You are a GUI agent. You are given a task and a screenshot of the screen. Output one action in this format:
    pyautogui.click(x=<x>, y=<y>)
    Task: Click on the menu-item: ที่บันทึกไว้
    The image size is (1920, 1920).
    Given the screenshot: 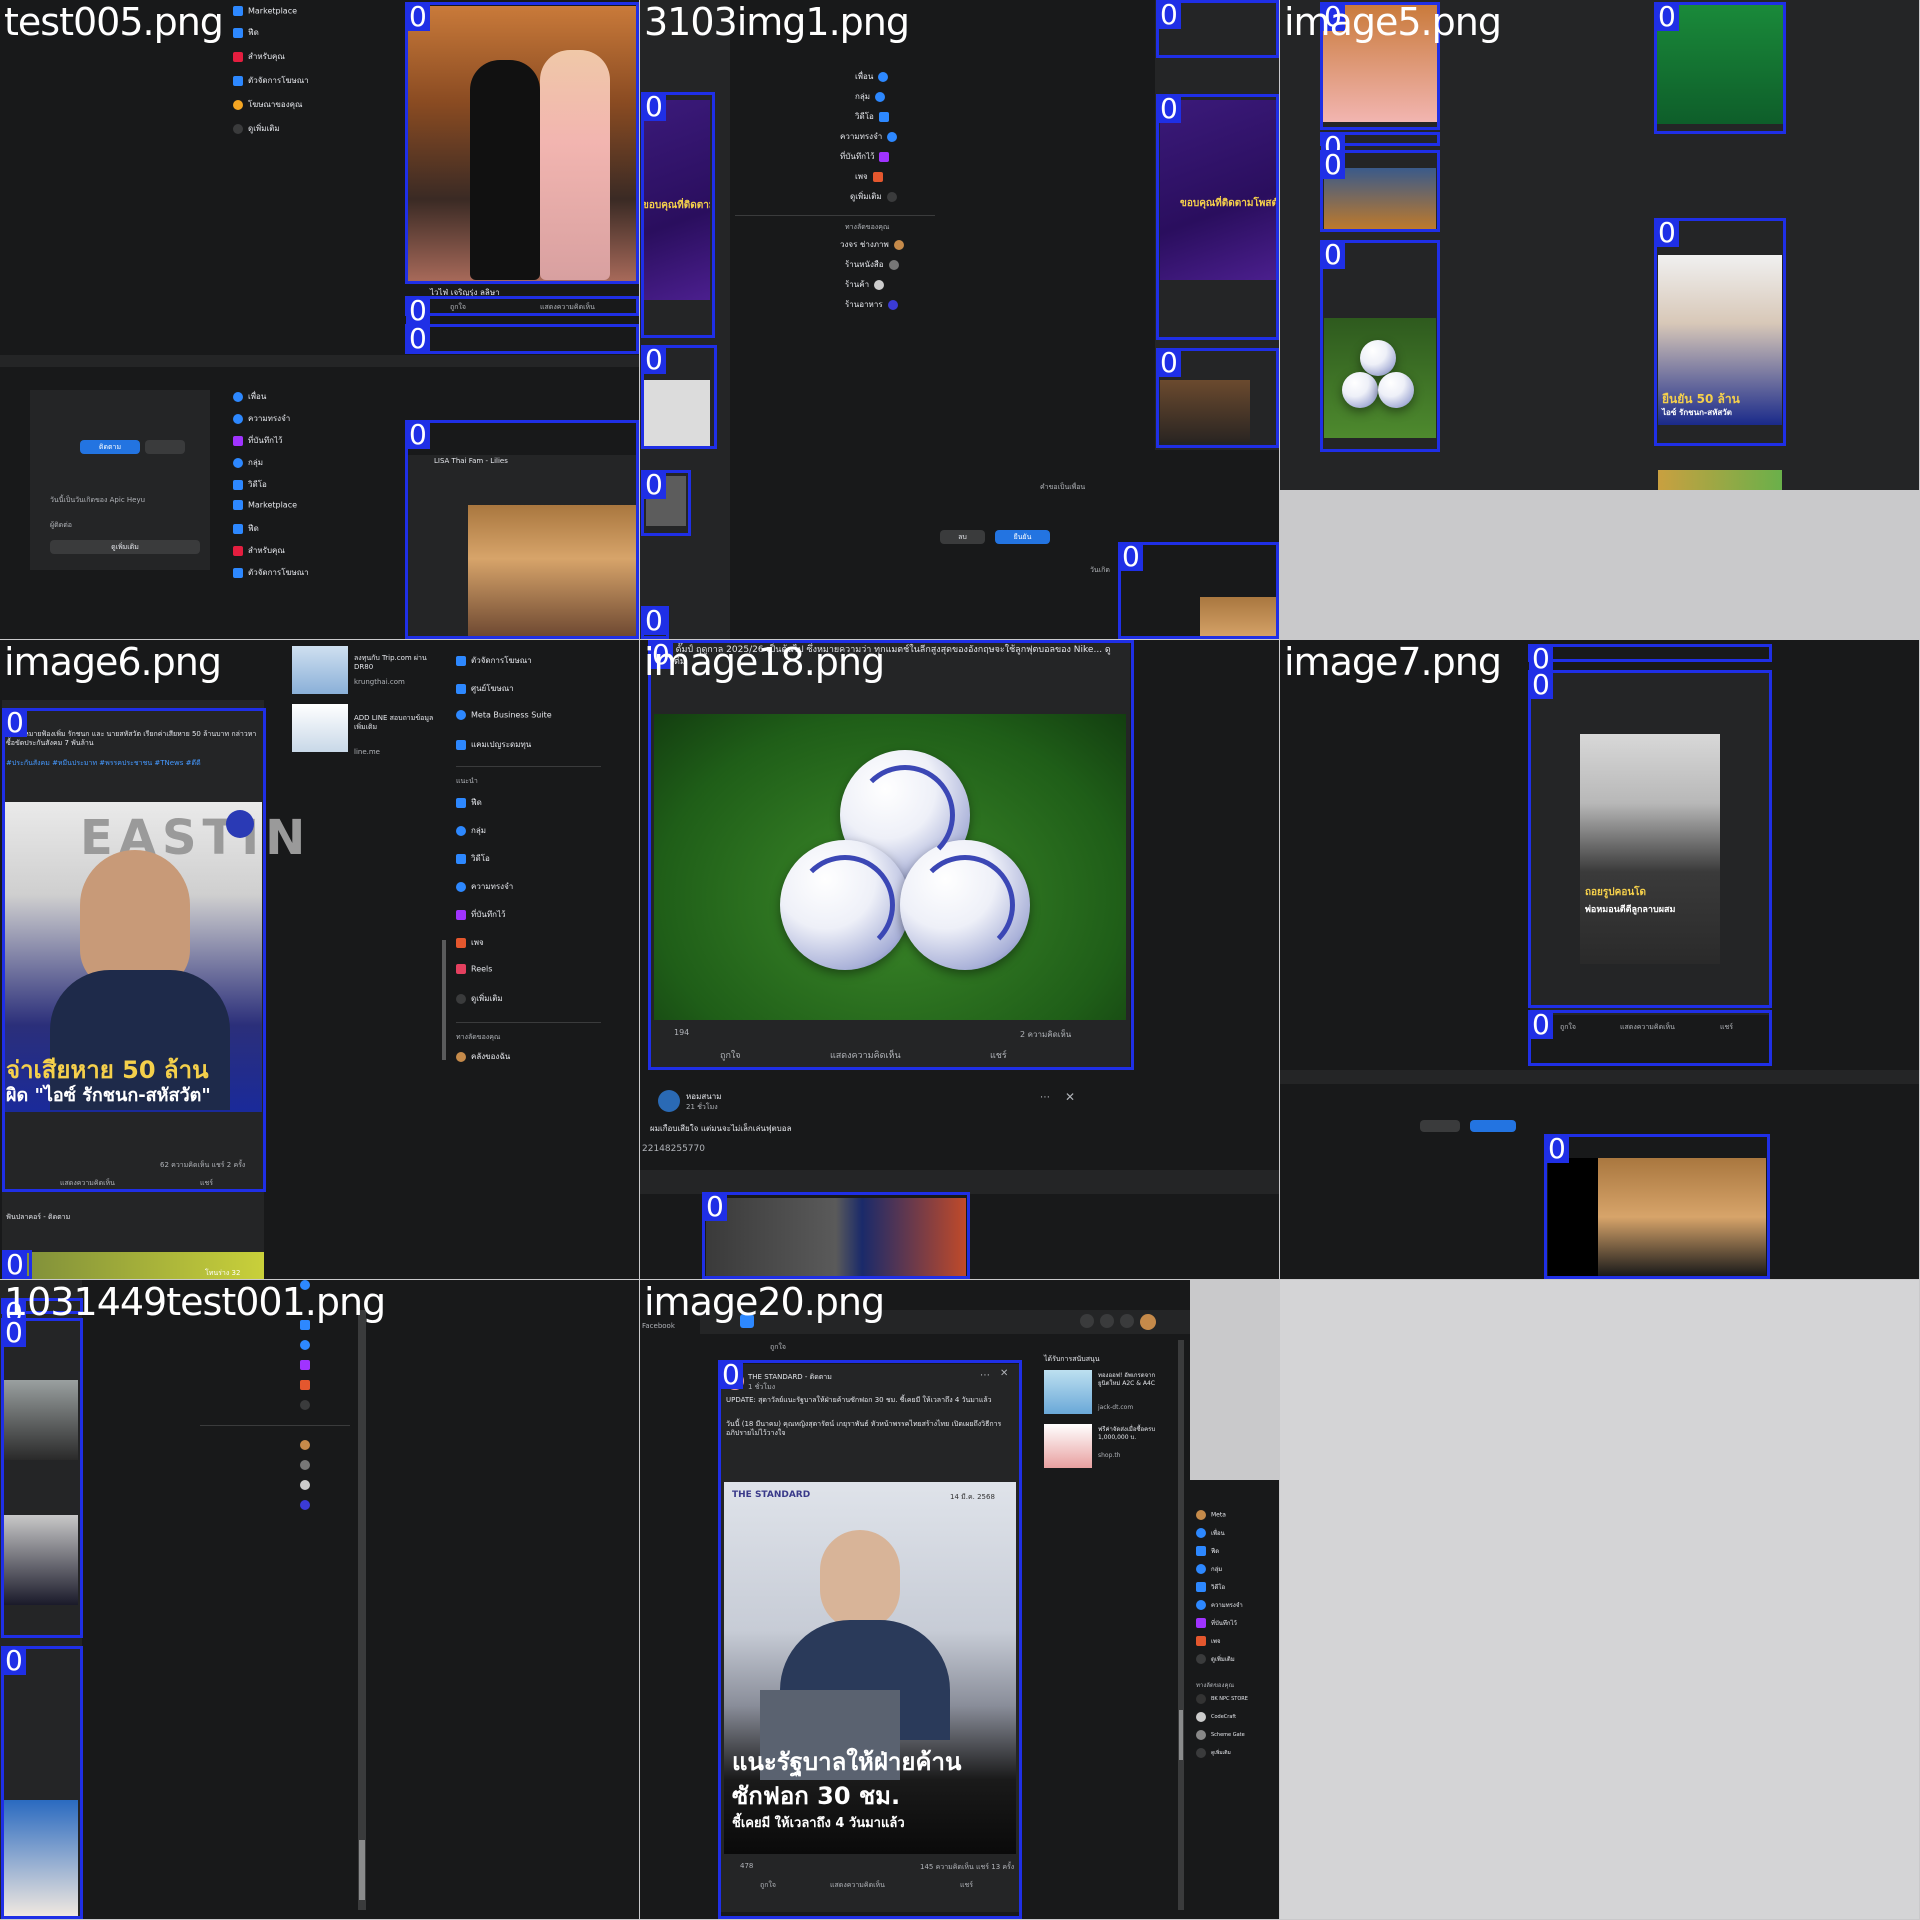 What is the action you would take?
    pyautogui.click(x=480, y=917)
    